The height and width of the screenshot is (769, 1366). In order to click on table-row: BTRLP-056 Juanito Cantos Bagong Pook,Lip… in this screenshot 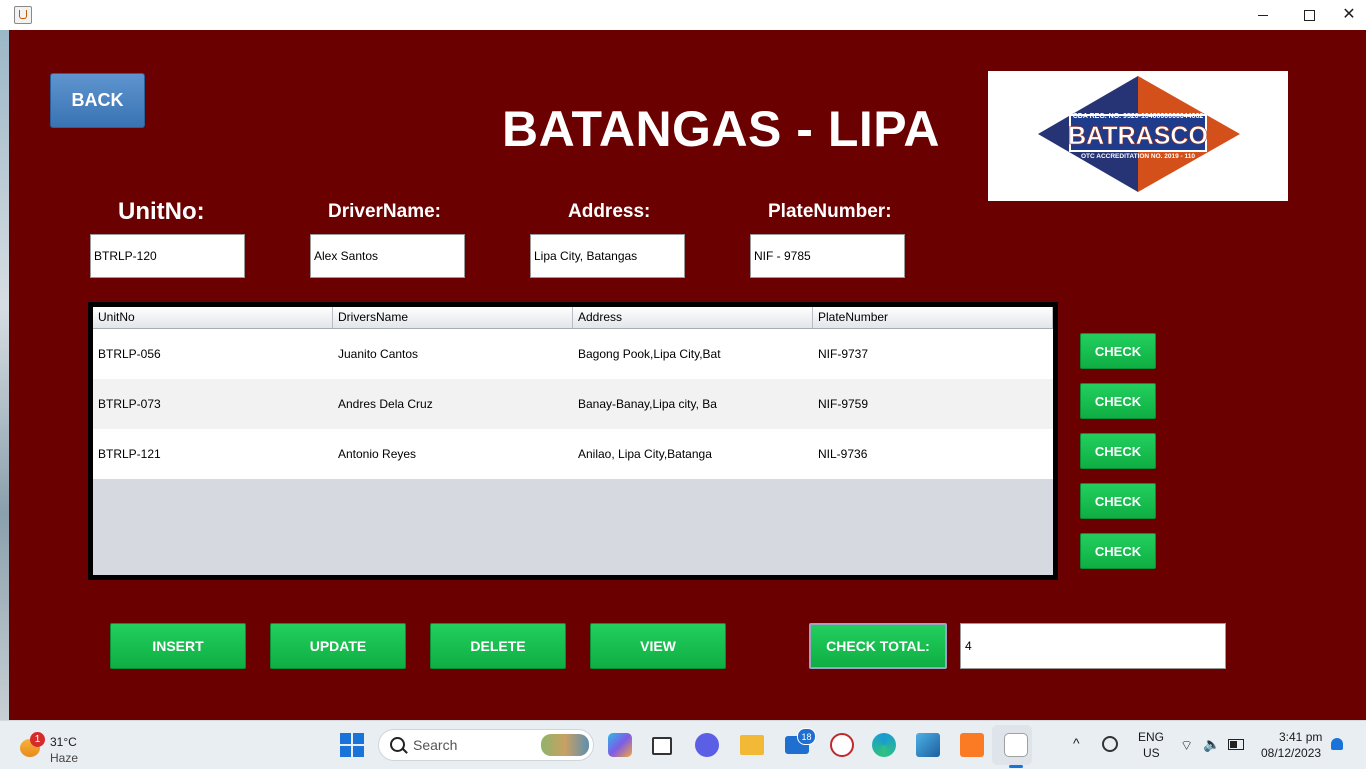, I will do `click(573, 354)`.